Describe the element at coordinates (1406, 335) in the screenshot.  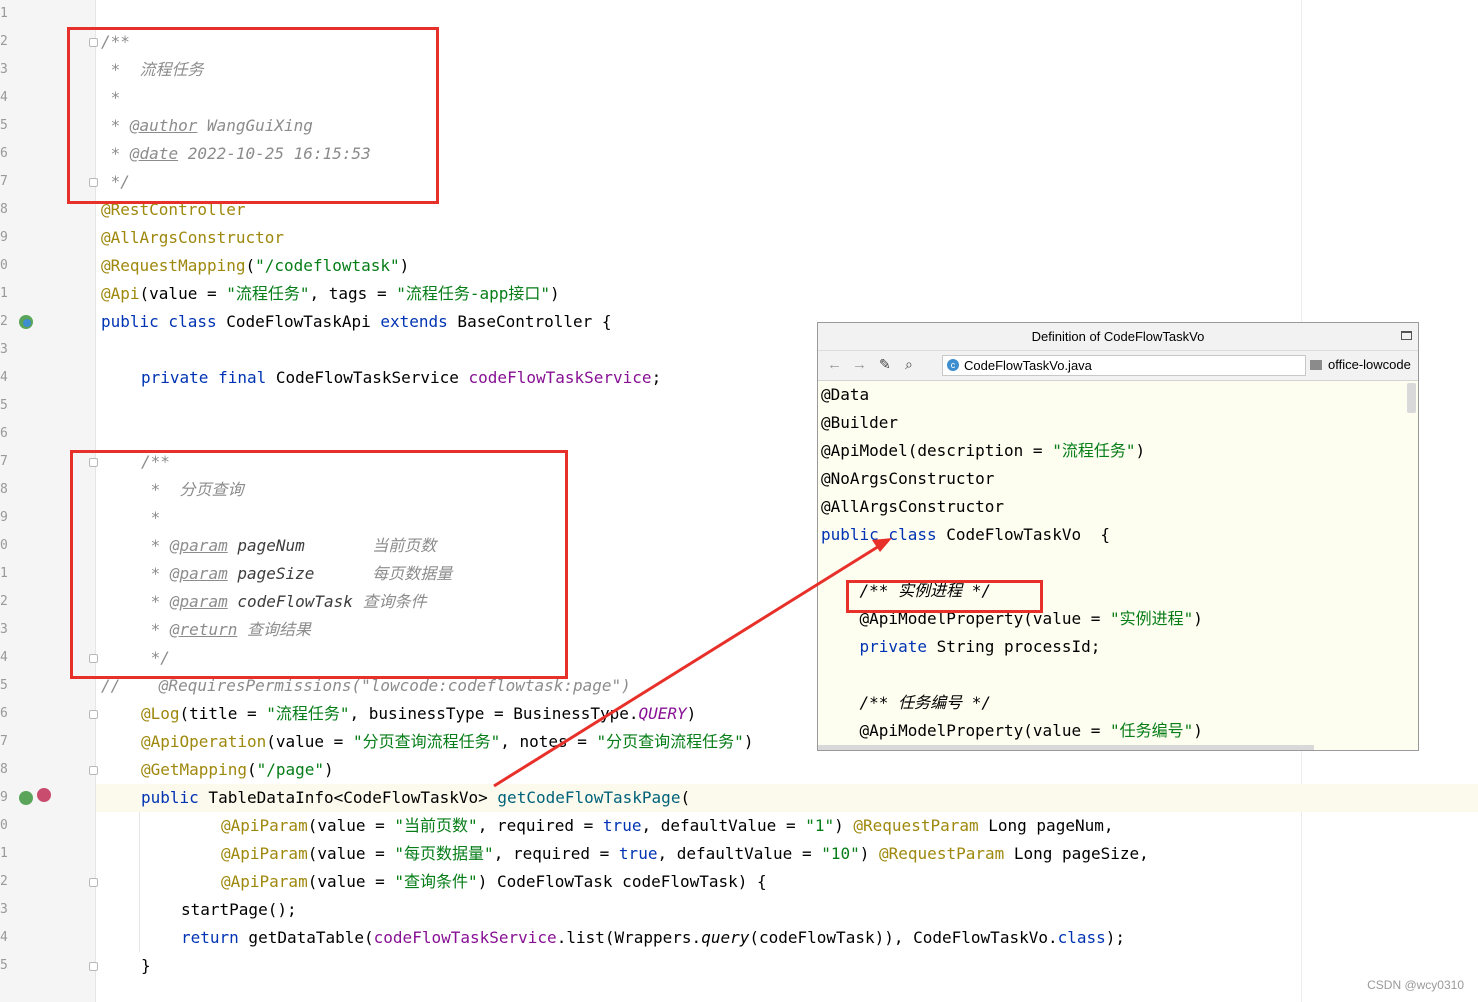
I see `restore-icon` at that location.